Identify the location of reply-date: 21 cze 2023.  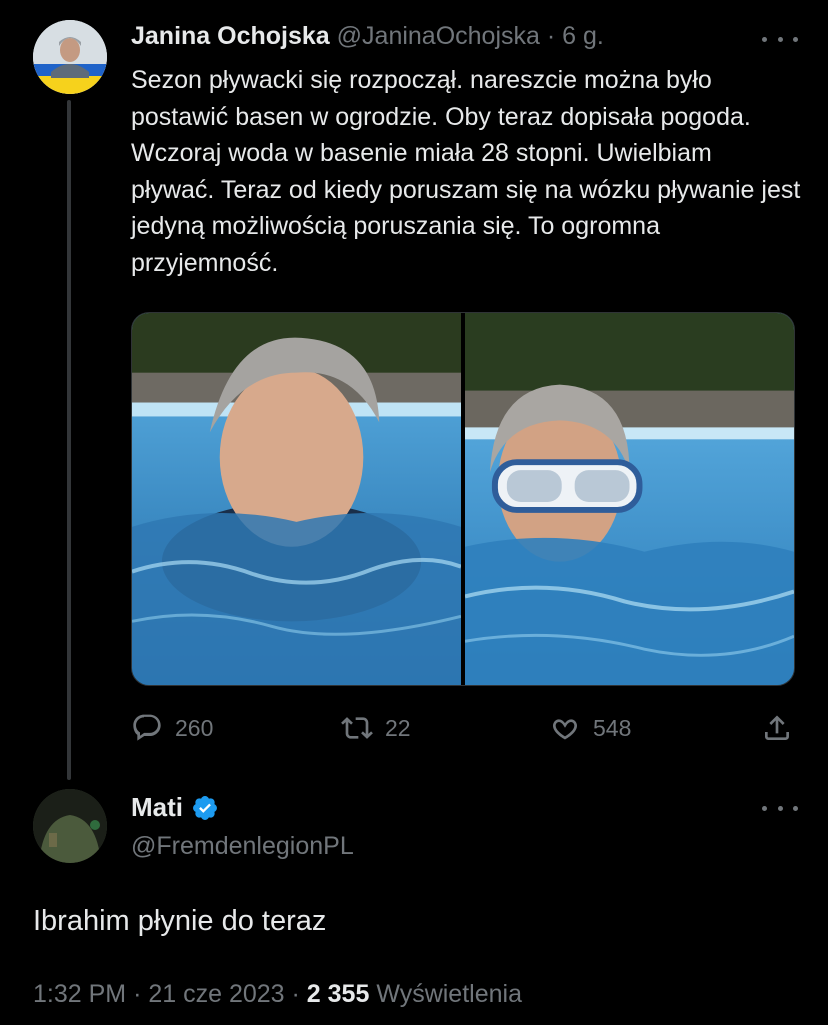
(216, 994).